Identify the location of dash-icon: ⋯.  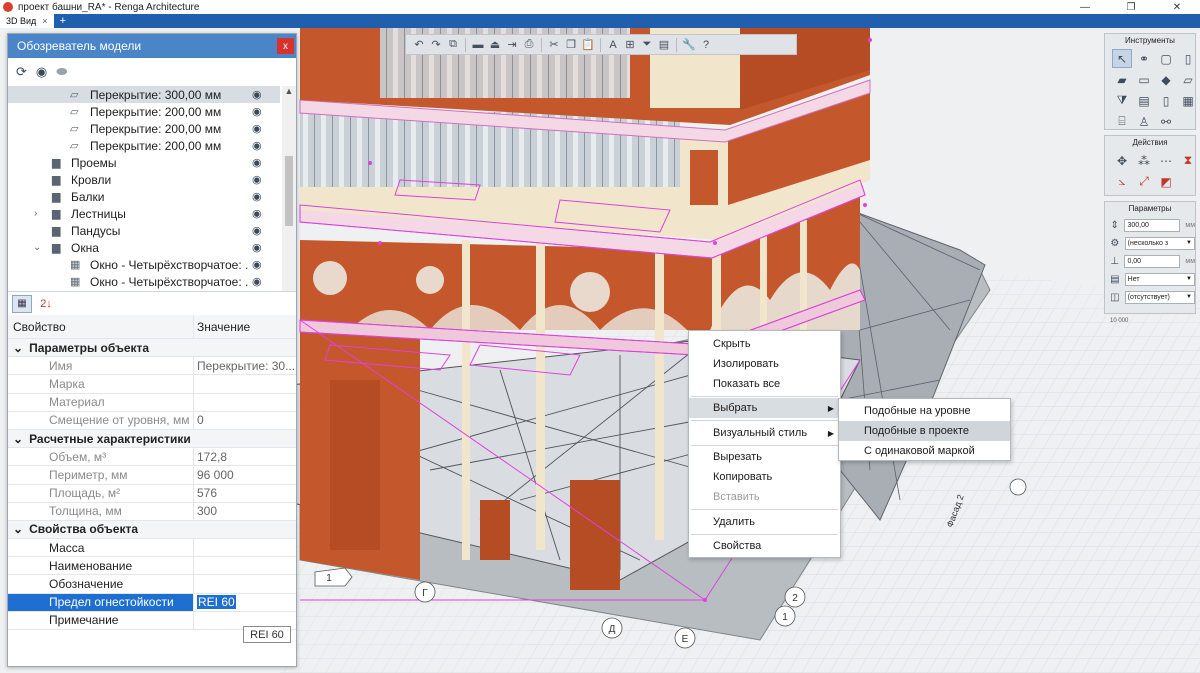
(1166, 160).